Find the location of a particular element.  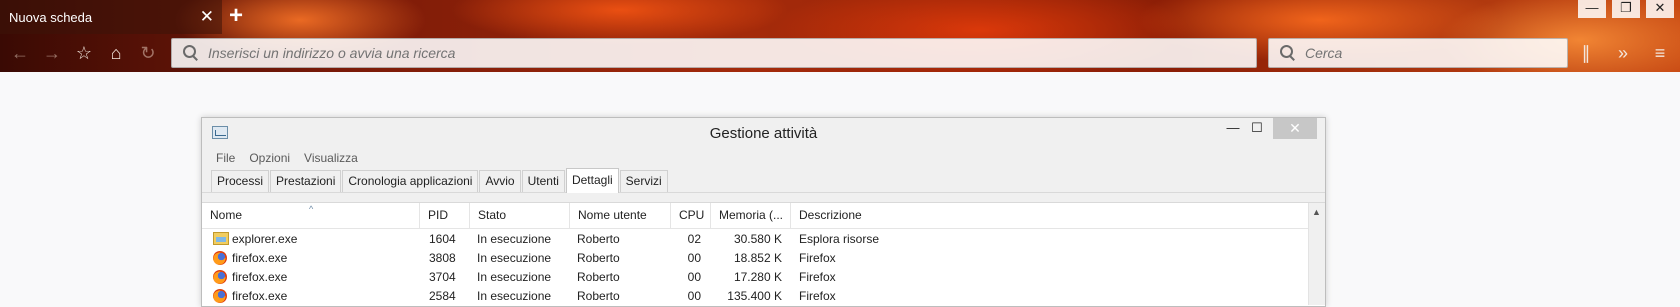

sort-ascending-icon: ^ is located at coordinates (311, 209).